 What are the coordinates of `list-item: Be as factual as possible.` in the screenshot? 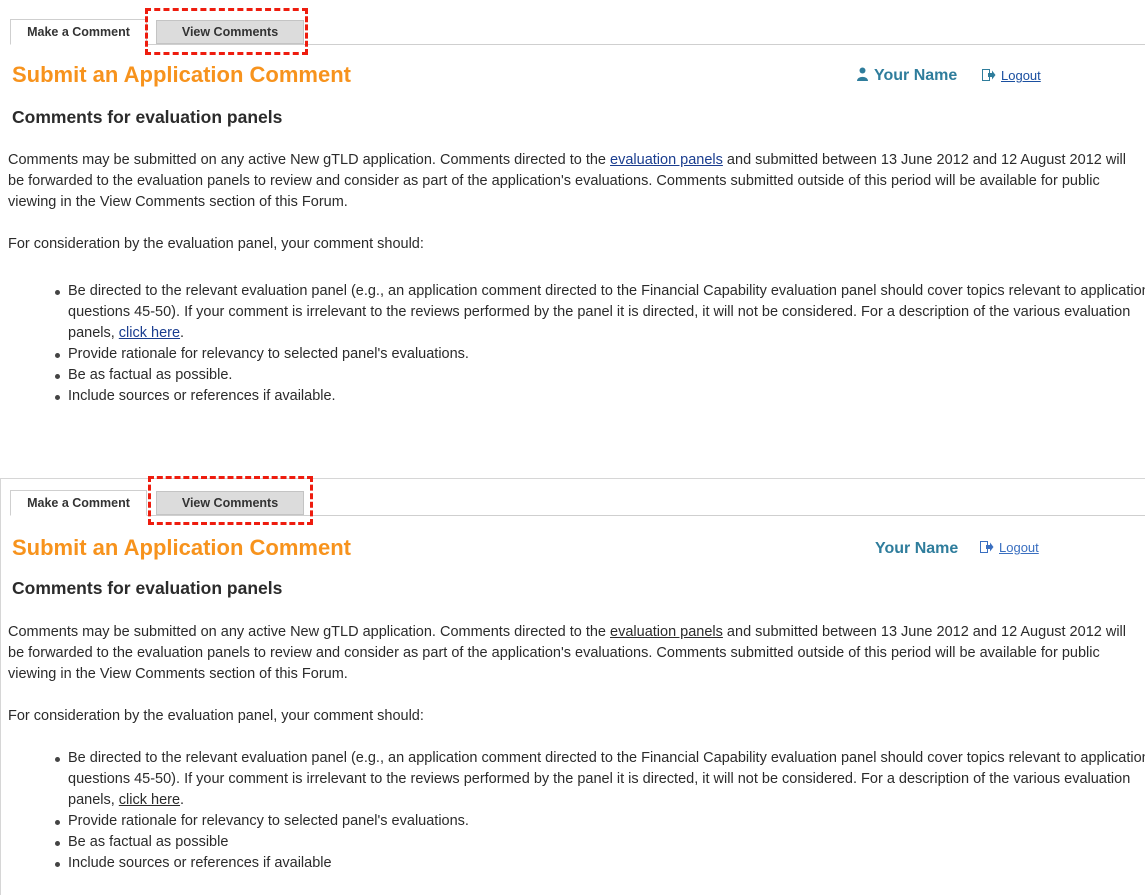 It's located at (600, 375).